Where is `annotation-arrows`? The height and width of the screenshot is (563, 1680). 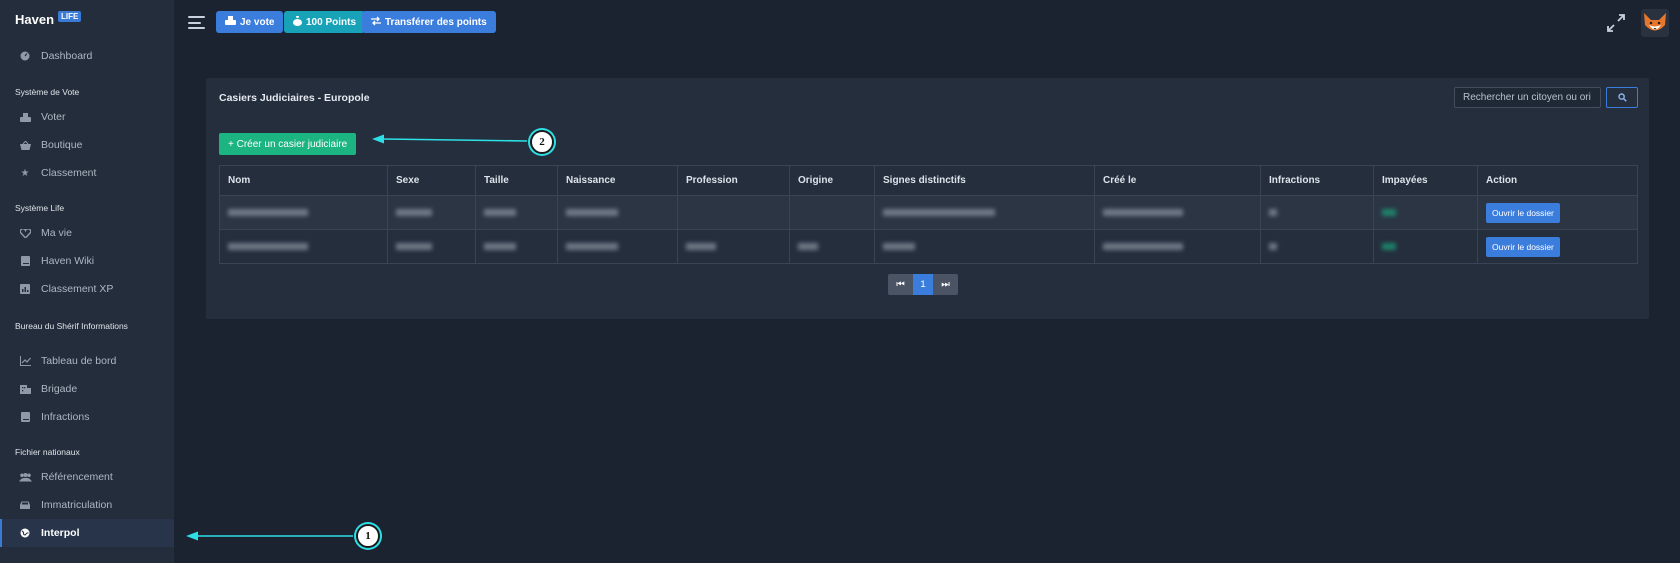
annotation-arrows is located at coordinates (357, 337).